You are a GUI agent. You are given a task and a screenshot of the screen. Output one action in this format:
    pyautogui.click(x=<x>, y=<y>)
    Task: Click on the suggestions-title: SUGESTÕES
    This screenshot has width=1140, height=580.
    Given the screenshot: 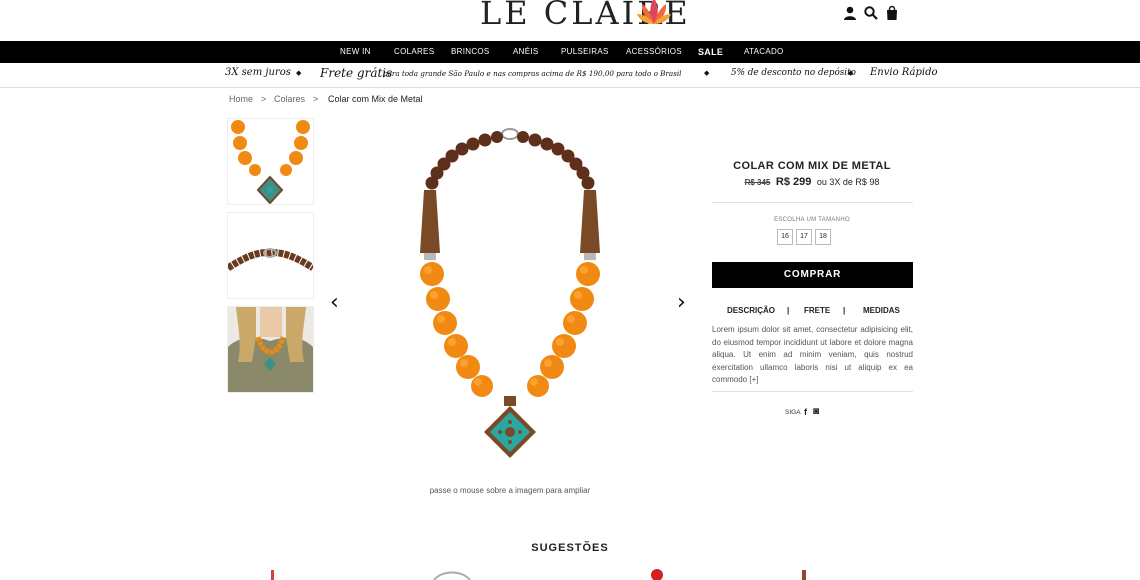 What is the action you would take?
    pyautogui.click(x=570, y=548)
    